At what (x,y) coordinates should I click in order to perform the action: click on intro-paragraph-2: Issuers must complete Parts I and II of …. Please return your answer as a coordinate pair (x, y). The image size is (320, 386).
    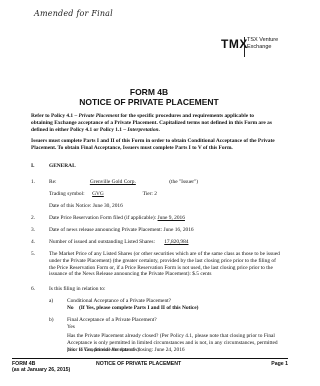
    Looking at the image, I should click on (153, 144).